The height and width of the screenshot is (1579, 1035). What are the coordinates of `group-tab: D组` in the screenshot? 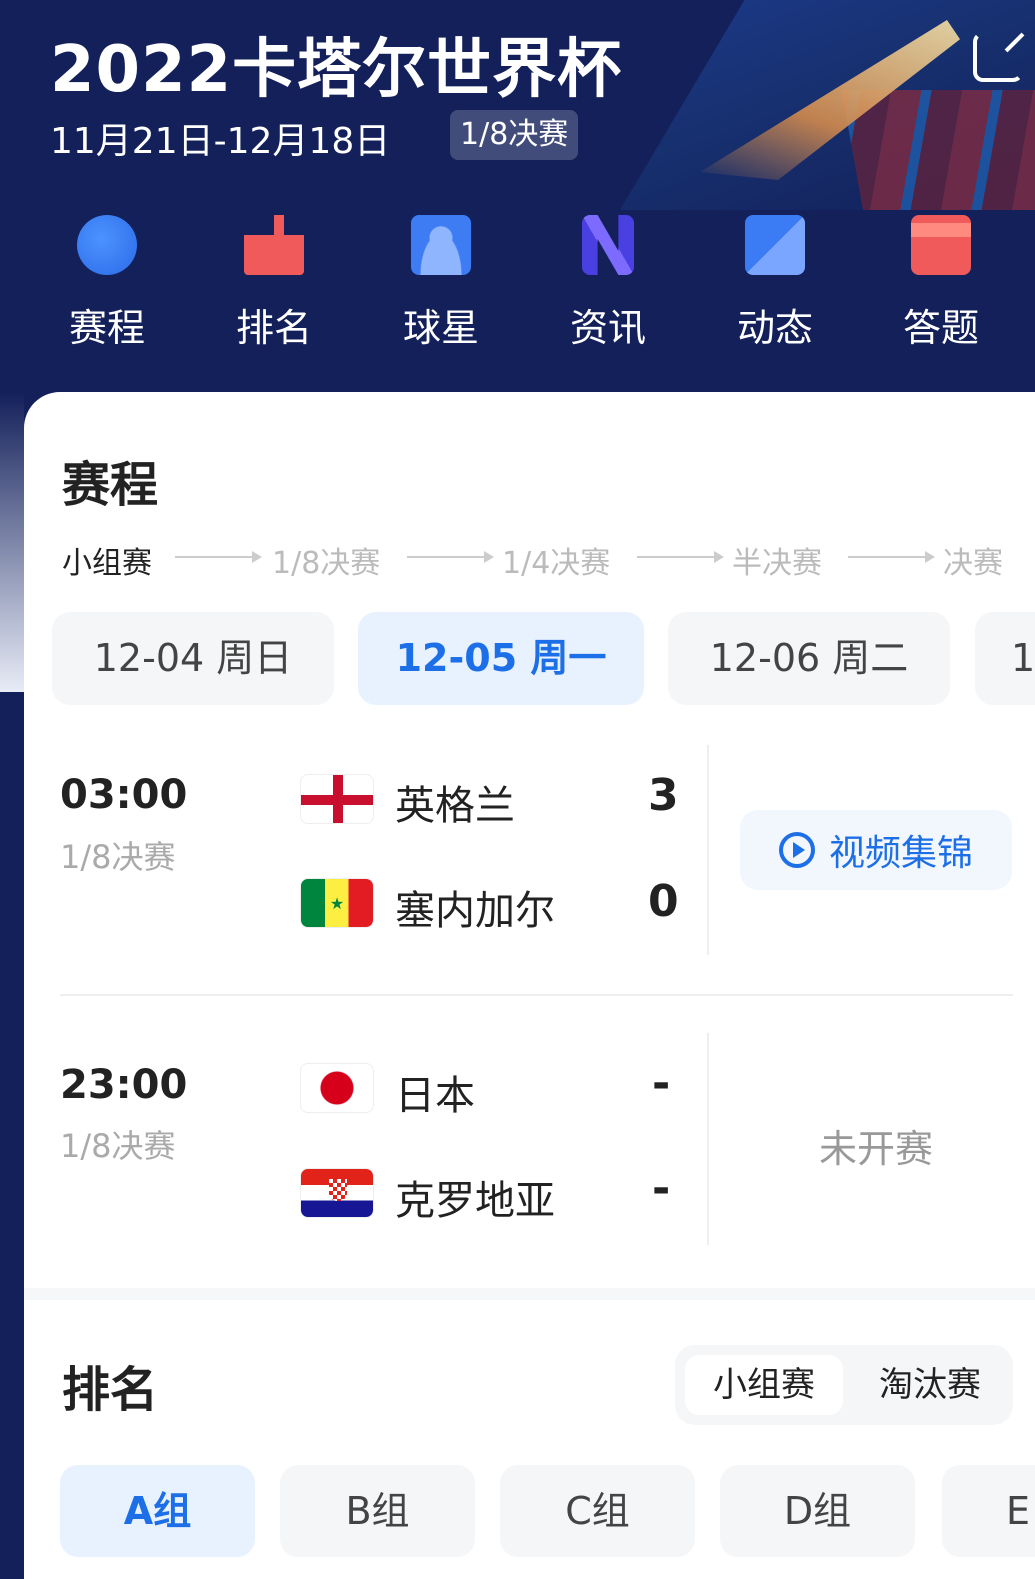 It's located at (817, 1511).